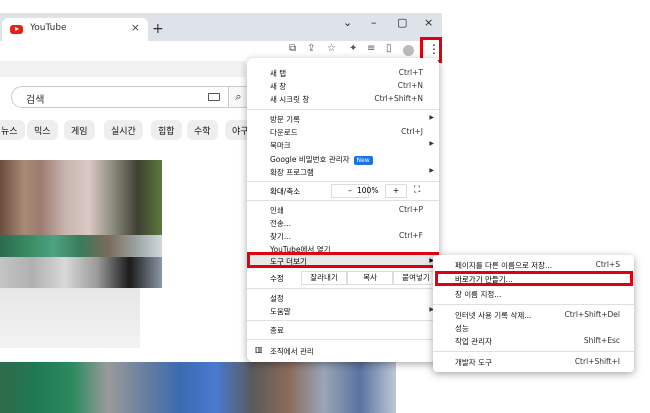 Image resolution: width=650 pixels, height=413 pixels. Describe the element at coordinates (239, 97) in the screenshot. I see `search-button: ⌕` at that location.